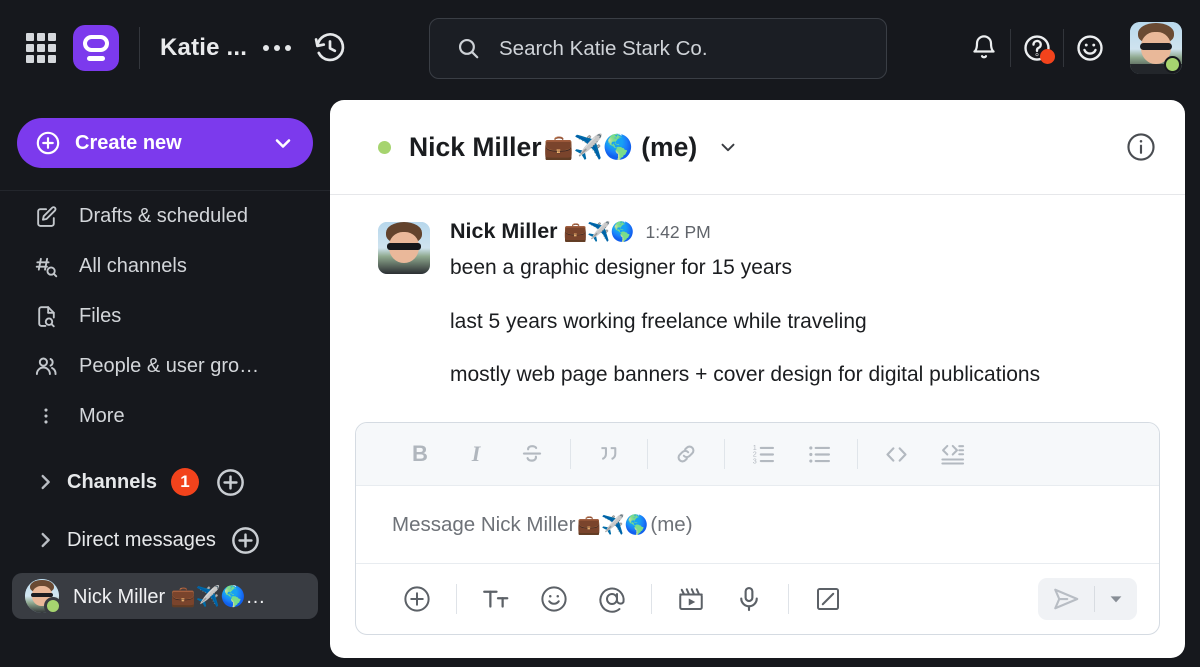  What do you see at coordinates (1037, 48) in the screenshot?
I see `help-question-icon` at bounding box center [1037, 48].